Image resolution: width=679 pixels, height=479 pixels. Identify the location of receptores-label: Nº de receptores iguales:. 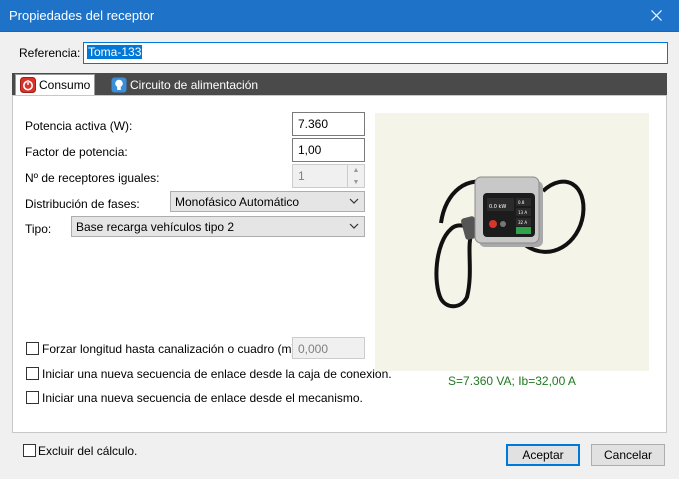
(92, 178).